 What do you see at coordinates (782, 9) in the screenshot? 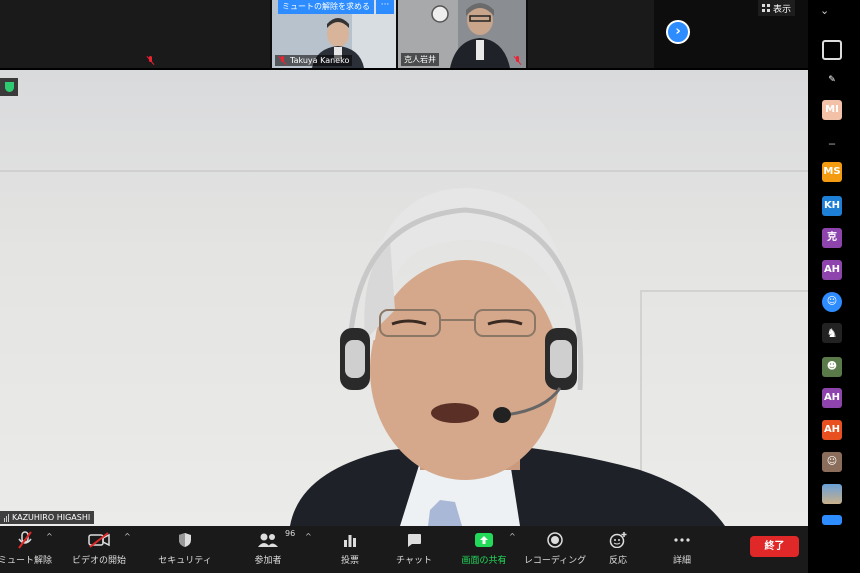
I see `view-label: 表示` at bounding box center [782, 9].